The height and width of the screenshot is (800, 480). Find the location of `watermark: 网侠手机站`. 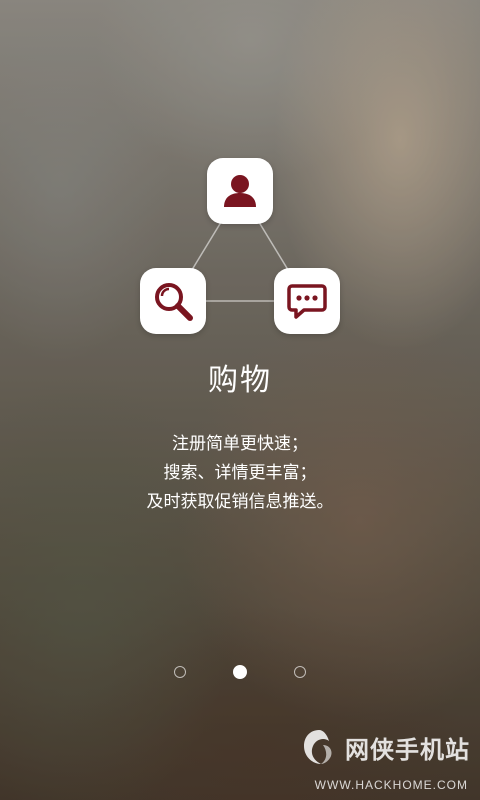

watermark: 网侠手机站 is located at coordinates (384, 747).